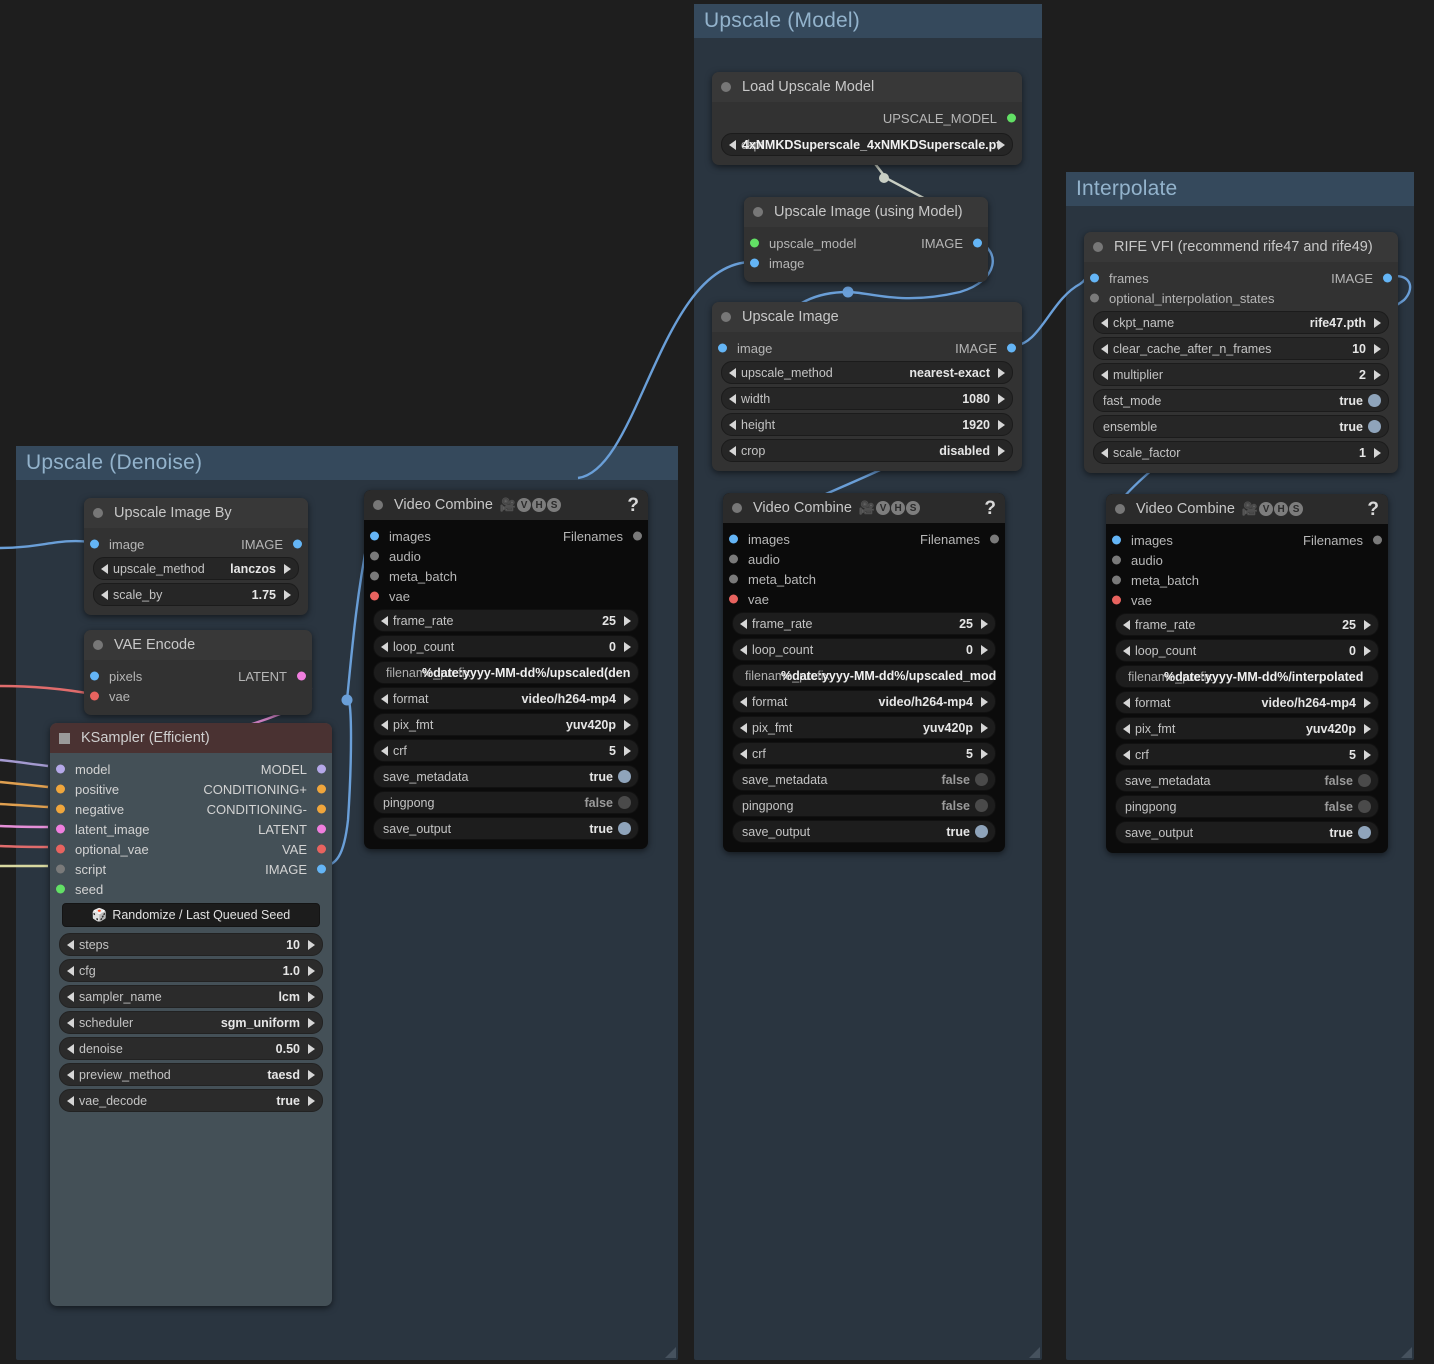  Describe the element at coordinates (1241, 298) in the screenshot. I see `input-slot-optional-interpolation-states: optional_interpolation_states` at that location.